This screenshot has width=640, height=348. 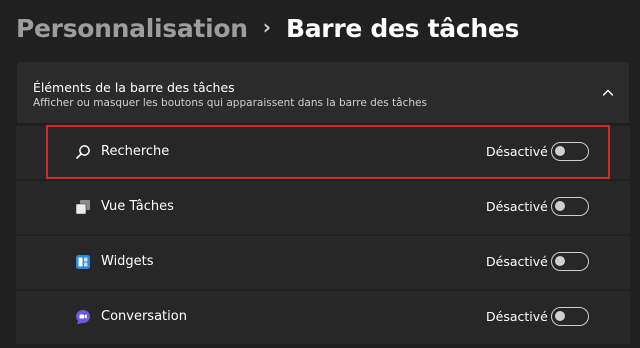 I want to click on task-view-icon, so click(x=82, y=207).